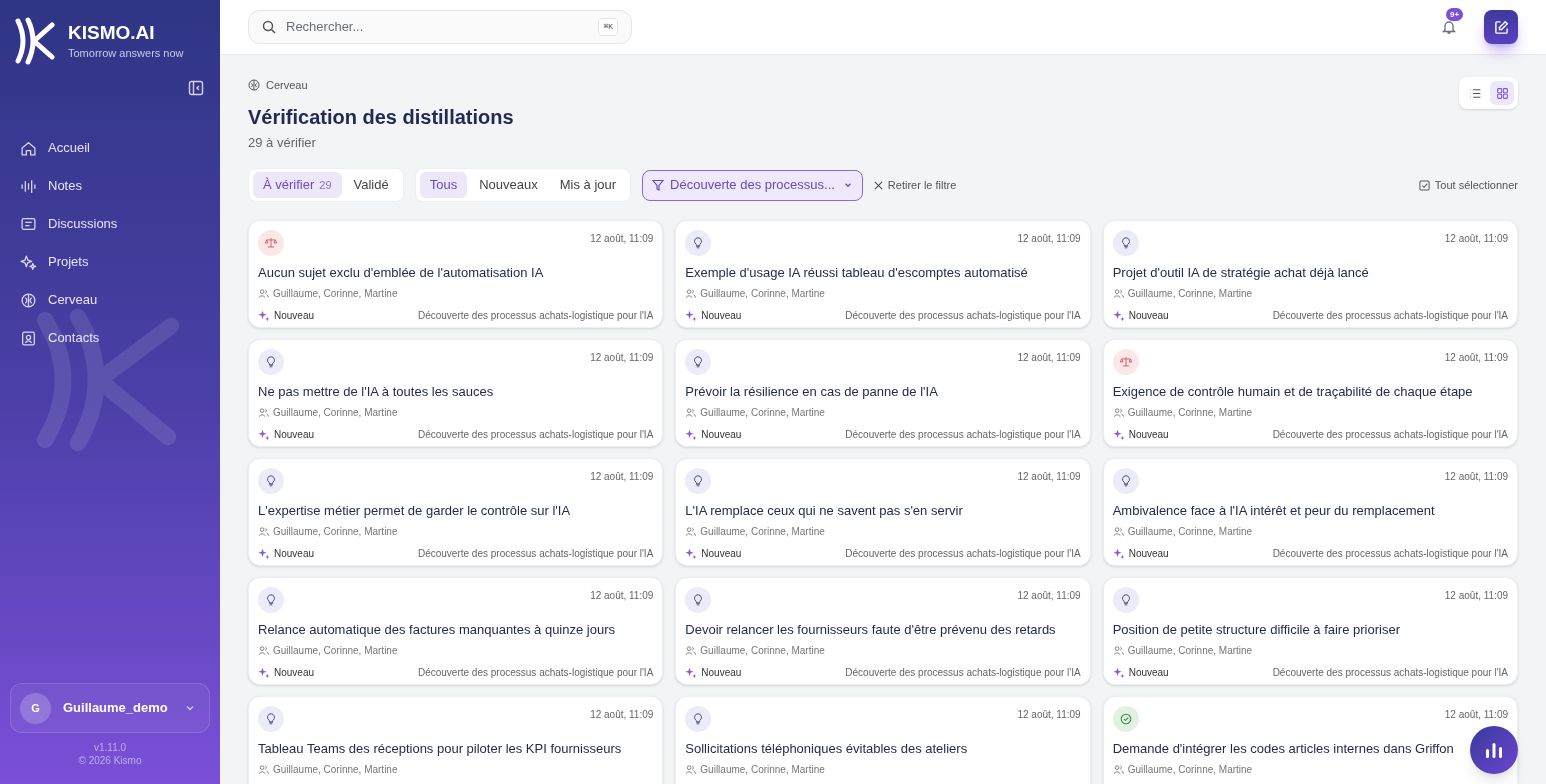  What do you see at coordinates (456, 740) in the screenshot?
I see `note-card: 12 août, 11:09 Tableau Teams des réceptions pour piloter les KPI fournisseurs Guillaume, Corinne, Martine` at bounding box center [456, 740].